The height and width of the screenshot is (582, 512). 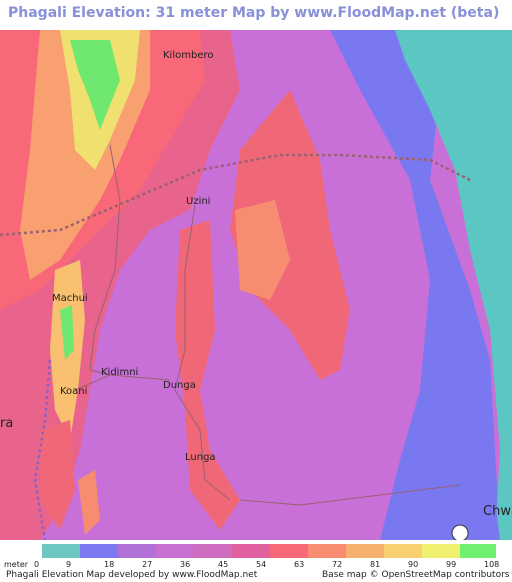 What do you see at coordinates (198, 201) in the screenshot?
I see `place-label-uzini: Uzini` at bounding box center [198, 201].